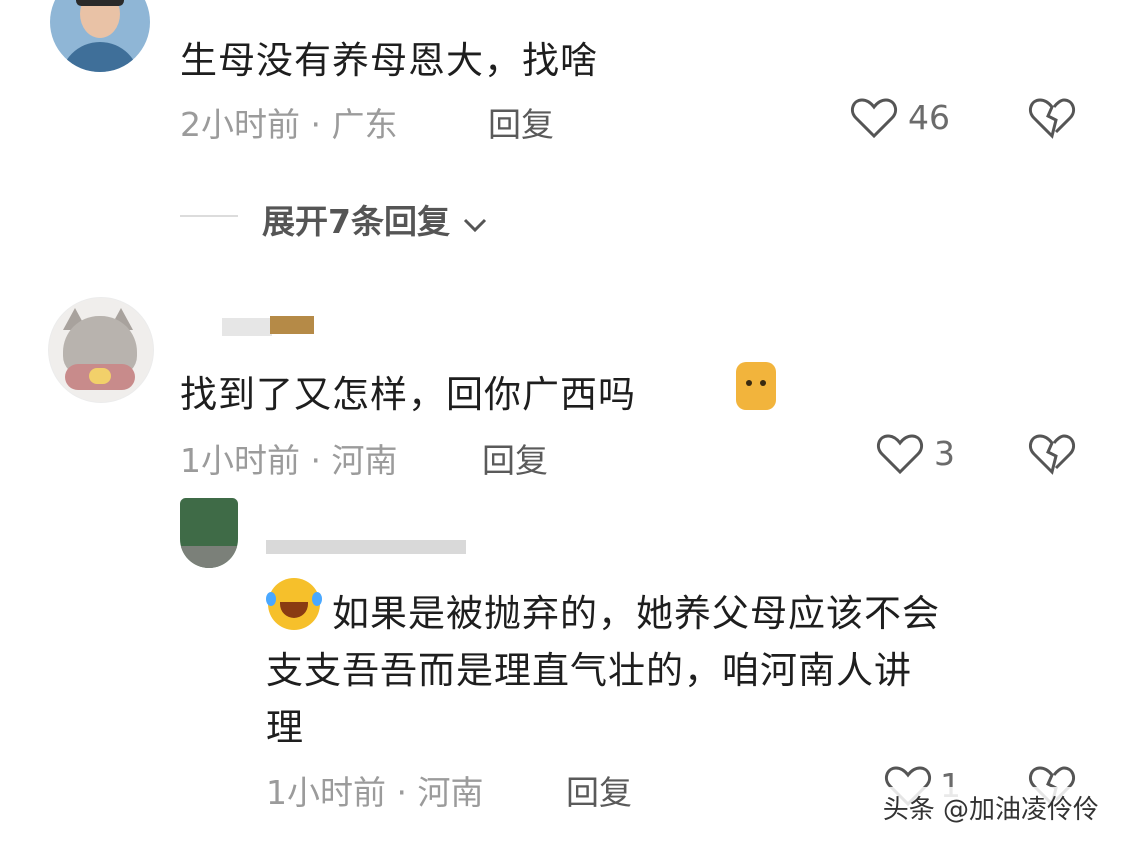  I want to click on comment-text: 找到了又怎样，回你广西吗, so click(408, 394).